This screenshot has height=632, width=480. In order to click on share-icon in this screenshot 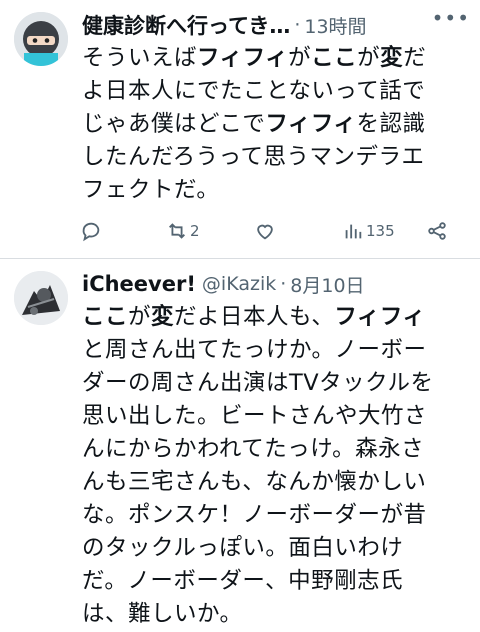, I will do `click(437, 231)`.